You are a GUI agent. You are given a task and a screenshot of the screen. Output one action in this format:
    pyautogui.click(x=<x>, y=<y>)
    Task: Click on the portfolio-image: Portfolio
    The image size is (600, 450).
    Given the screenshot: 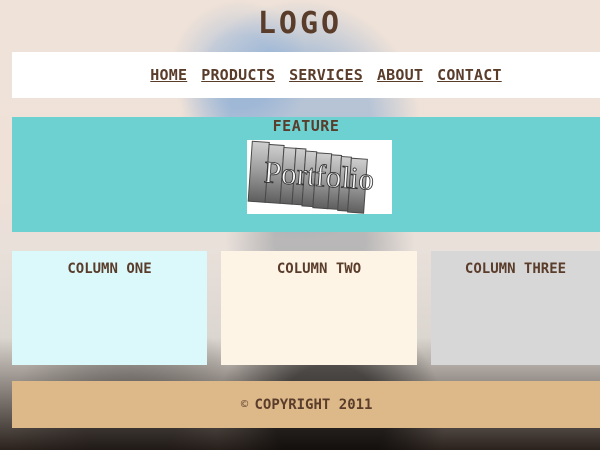 What is the action you would take?
    pyautogui.click(x=319, y=177)
    